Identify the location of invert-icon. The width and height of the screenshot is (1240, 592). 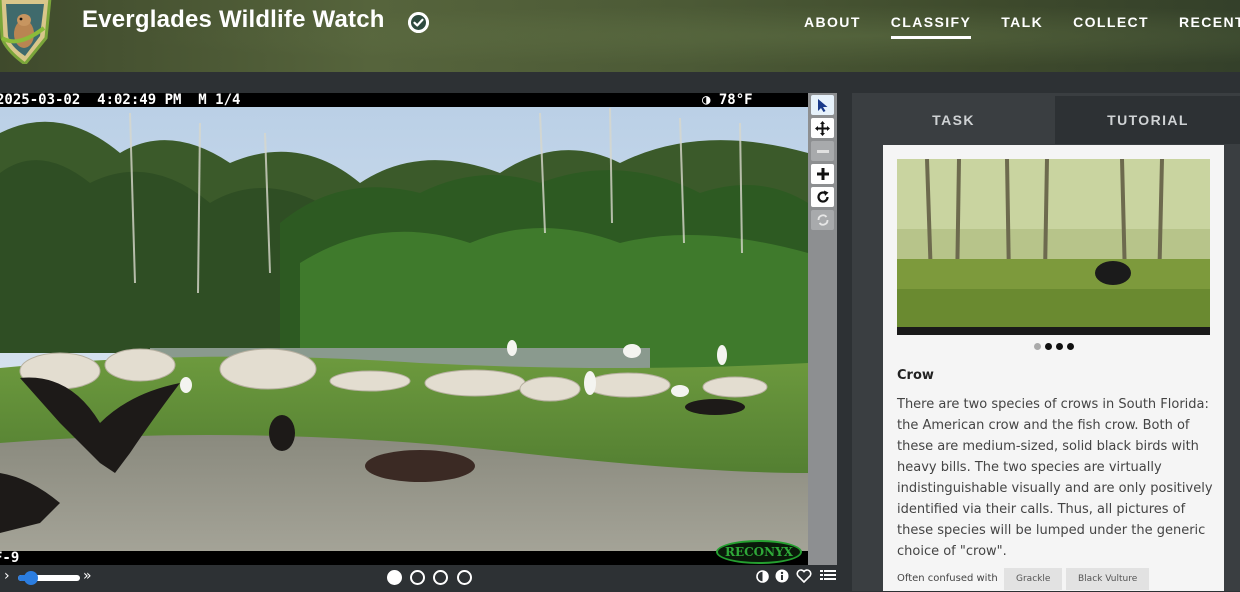
(762, 576).